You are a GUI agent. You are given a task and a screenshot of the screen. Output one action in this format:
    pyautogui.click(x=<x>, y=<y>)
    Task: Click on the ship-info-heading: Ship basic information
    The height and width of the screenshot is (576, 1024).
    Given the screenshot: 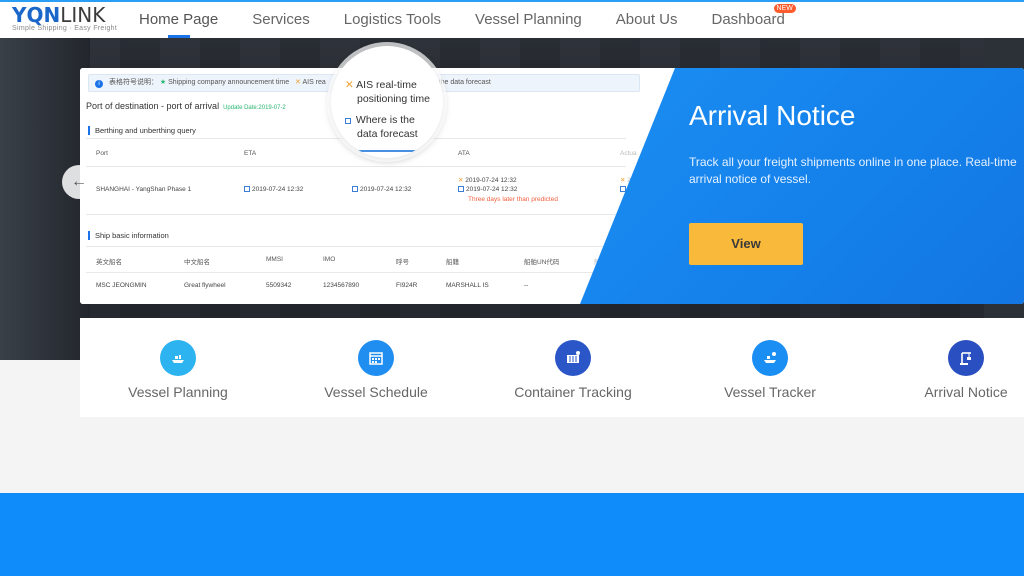 What is the action you would take?
    pyautogui.click(x=128, y=235)
    